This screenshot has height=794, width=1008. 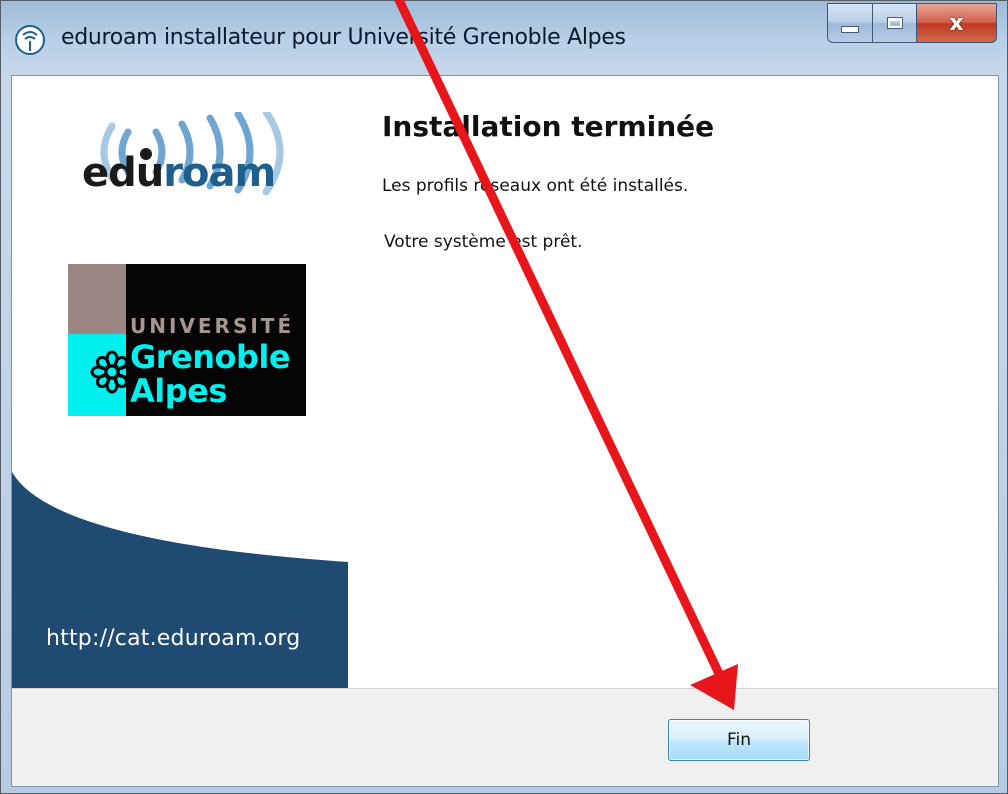 I want to click on status-message-ready: Votre système est prêt., so click(x=483, y=242).